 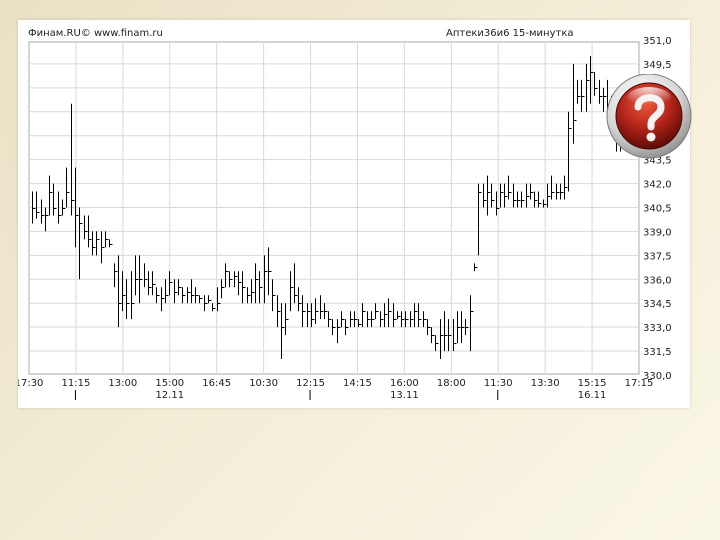 I want to click on instrument-label: Аптеки36и6 15-минутка, so click(x=510, y=33).